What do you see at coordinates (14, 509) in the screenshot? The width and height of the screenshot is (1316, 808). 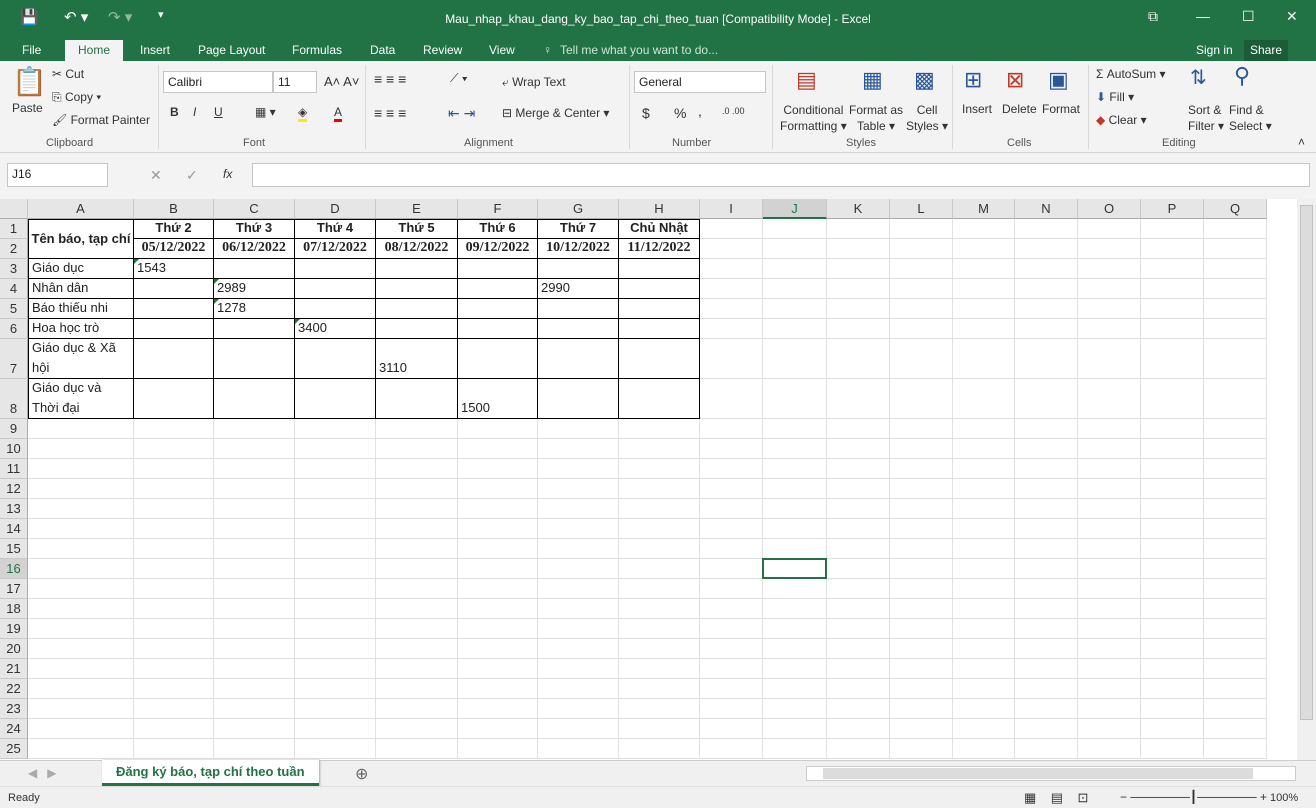 I see `row-header-13: 13` at bounding box center [14, 509].